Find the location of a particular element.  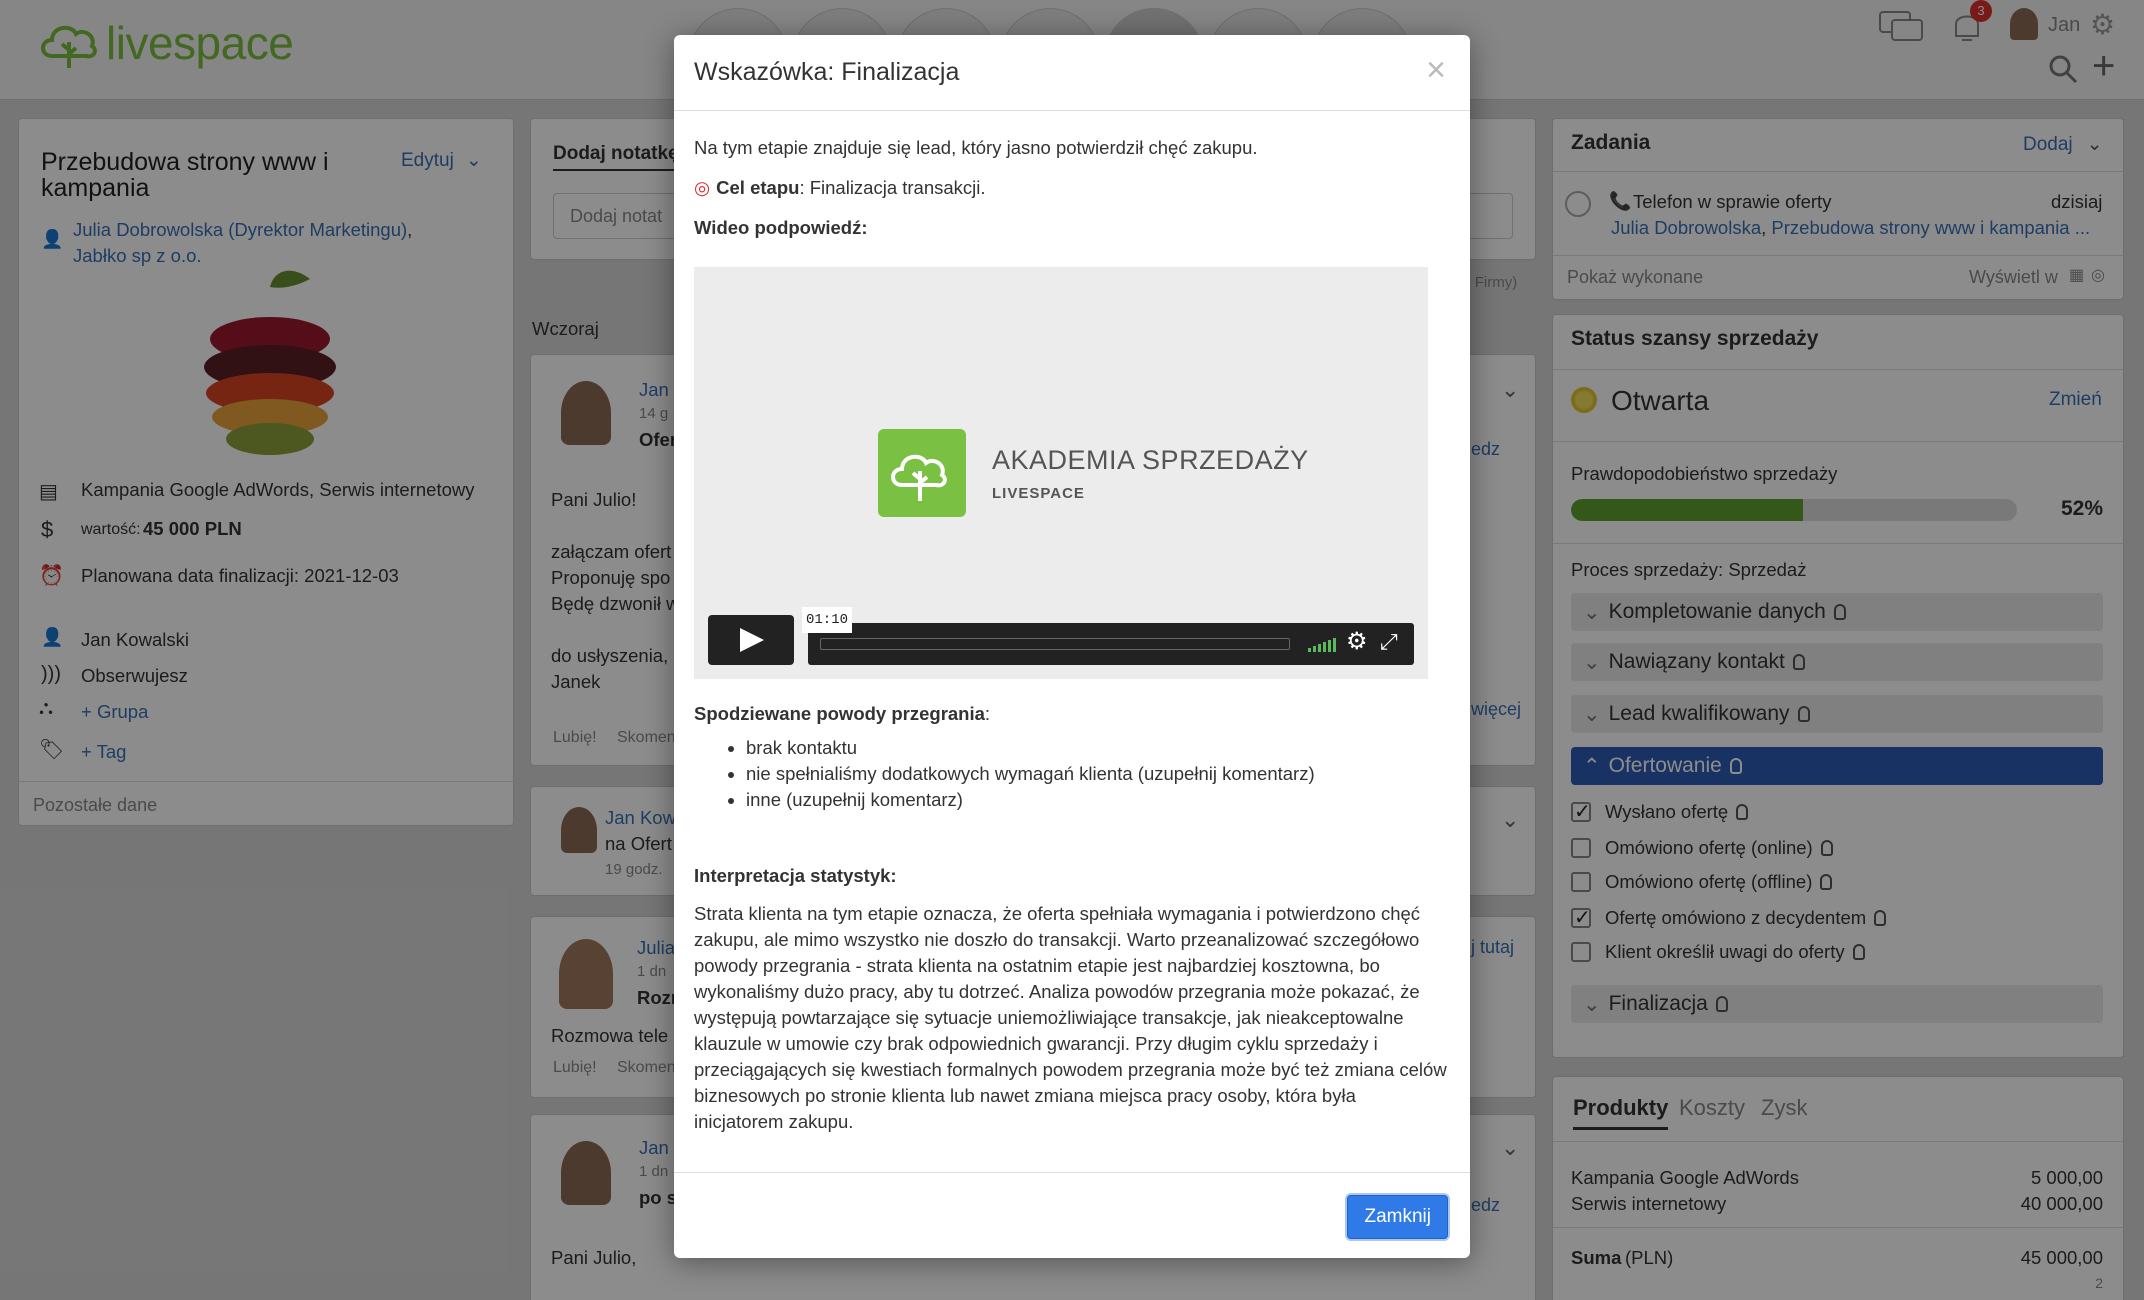

video-brand: AKADEMIA SPRZEDAŻY is located at coordinates (1150, 460).